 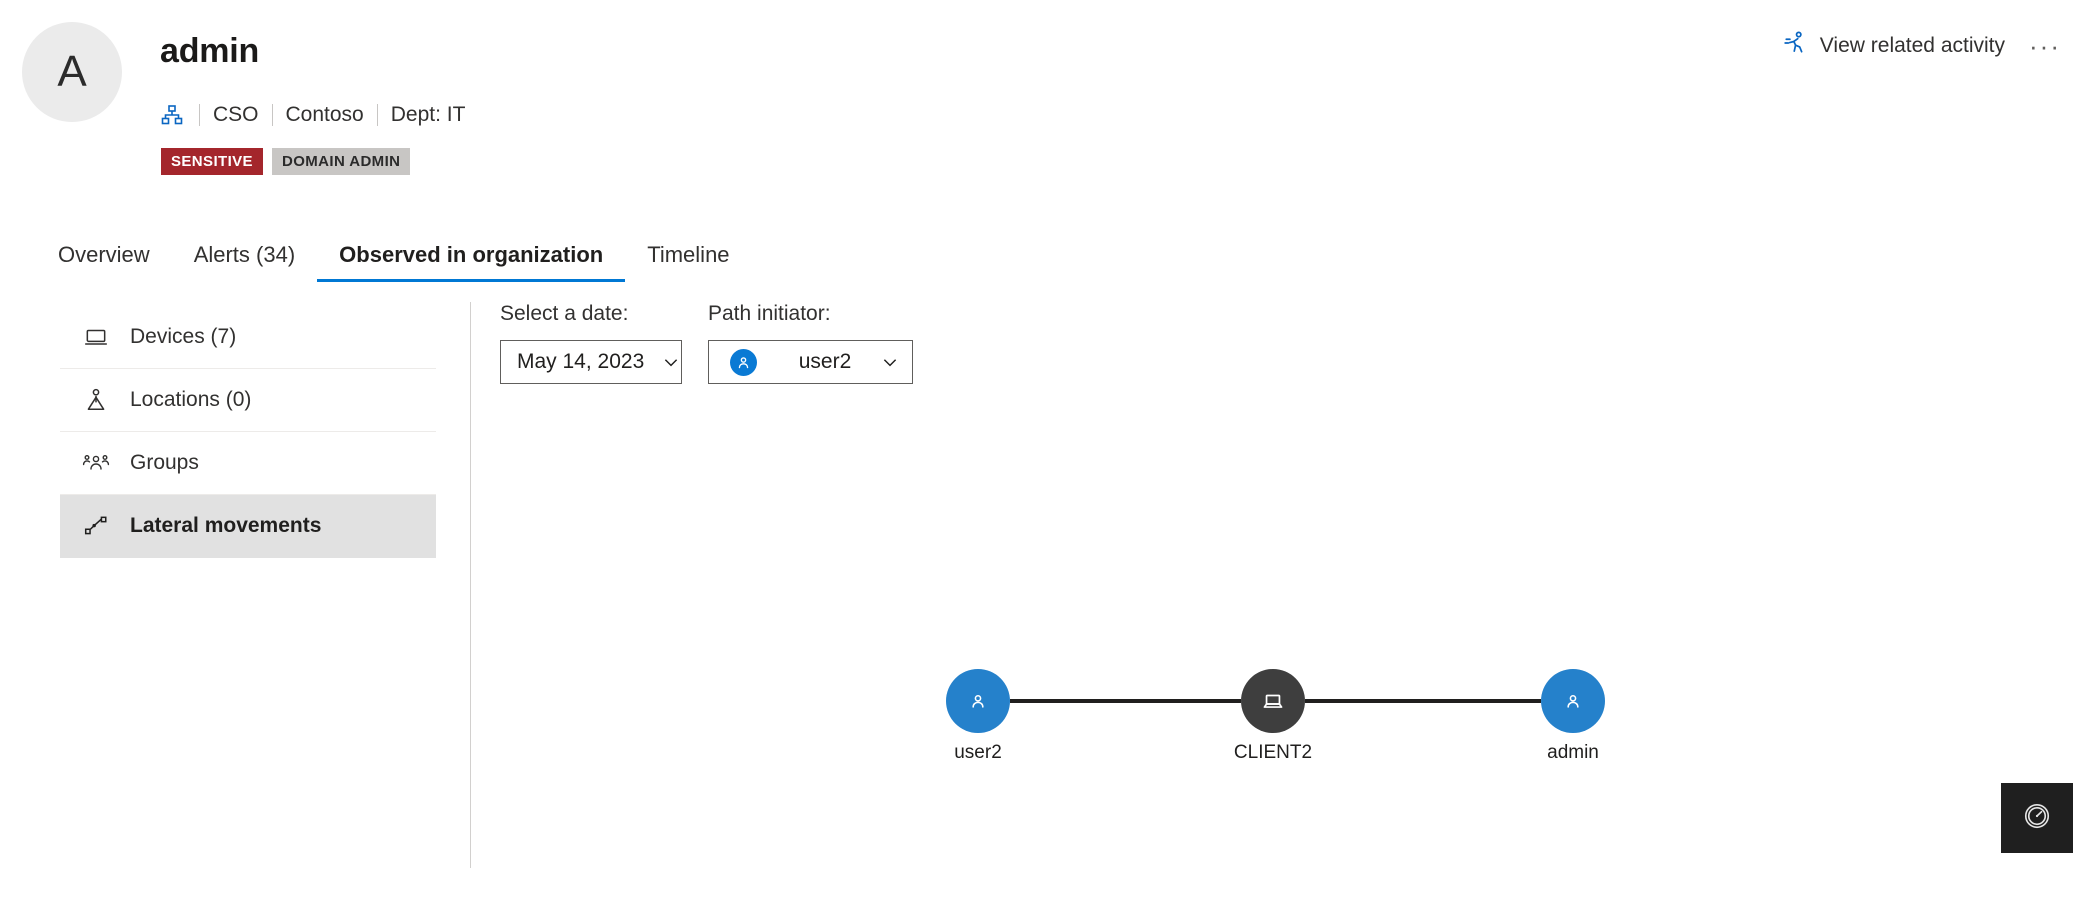 What do you see at coordinates (96, 337) in the screenshot?
I see `laptop-icon` at bounding box center [96, 337].